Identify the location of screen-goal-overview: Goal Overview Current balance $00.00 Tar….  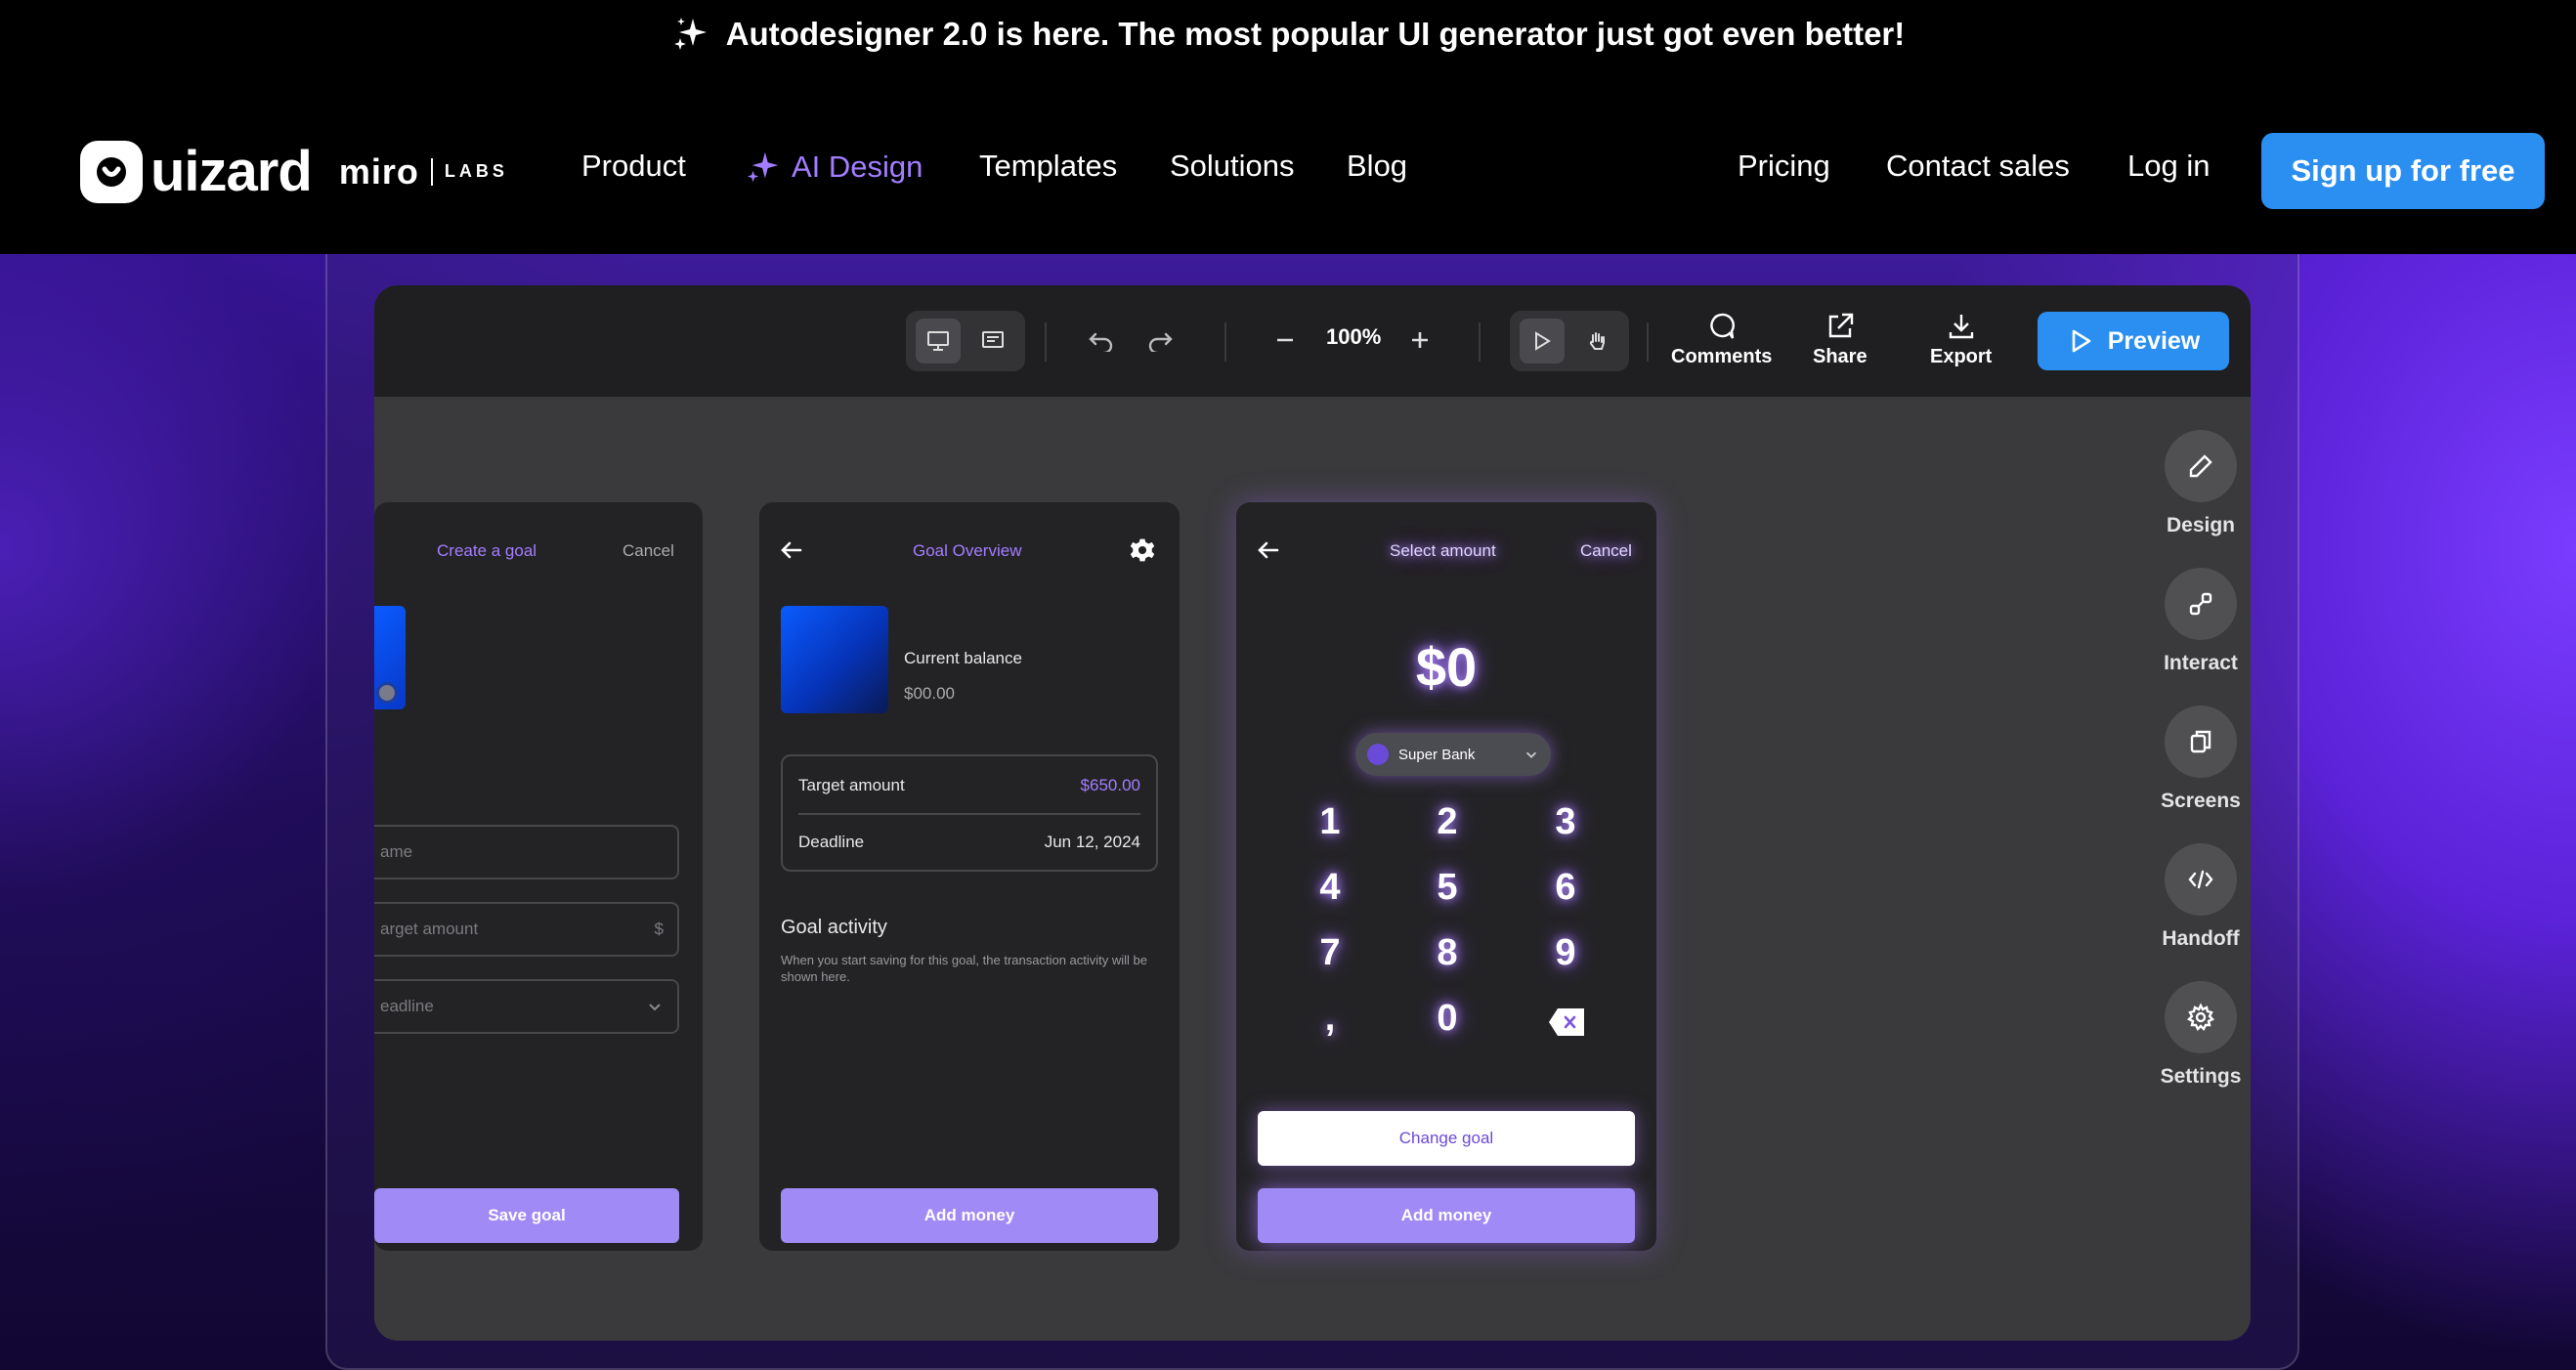
(970, 876).